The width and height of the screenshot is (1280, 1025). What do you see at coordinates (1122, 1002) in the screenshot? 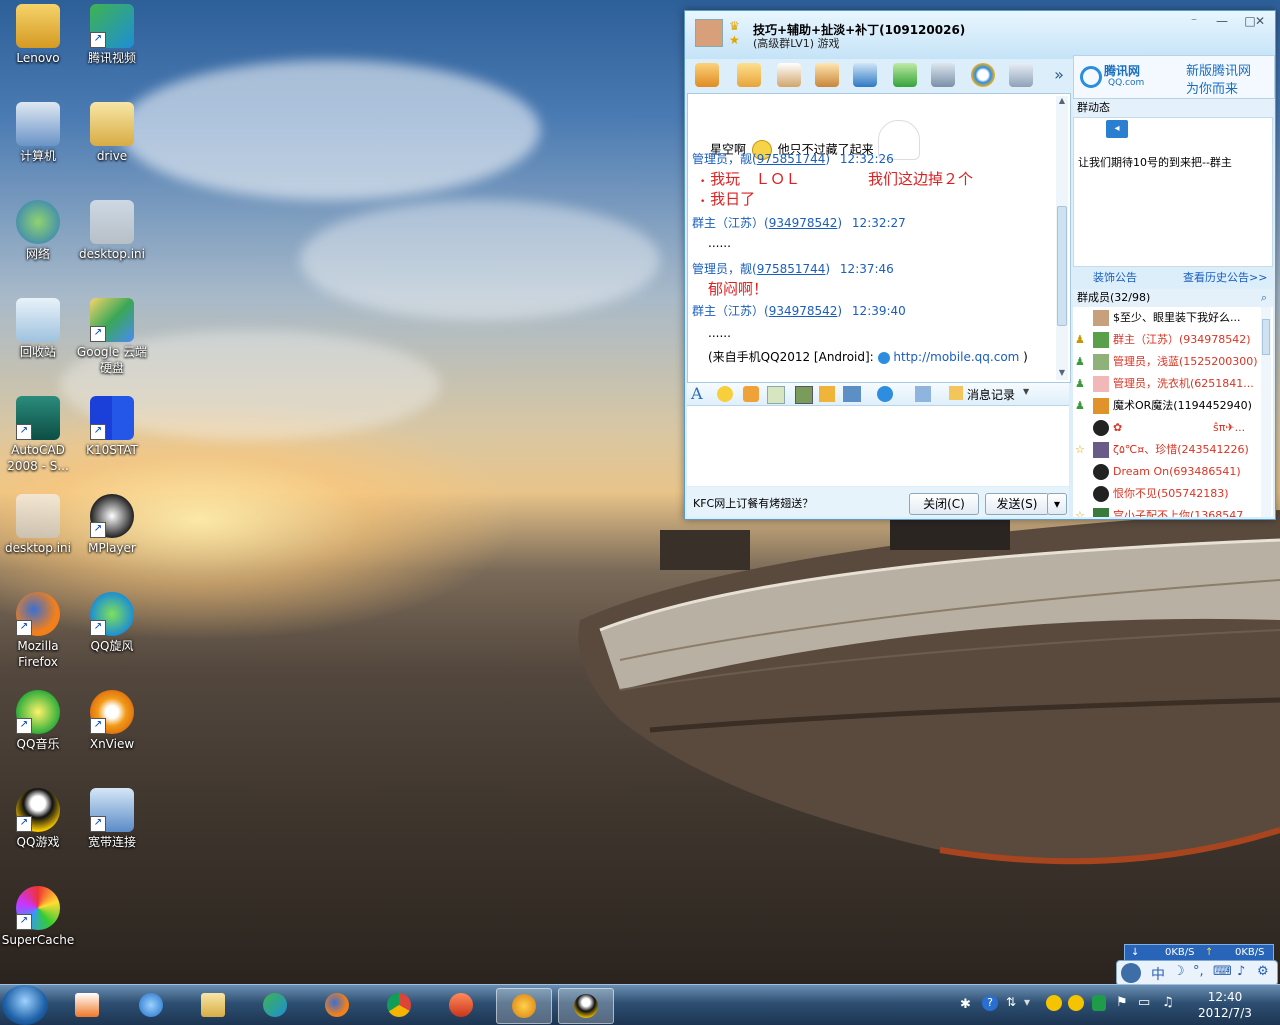
I see `flag-icon: ⚑` at bounding box center [1122, 1002].